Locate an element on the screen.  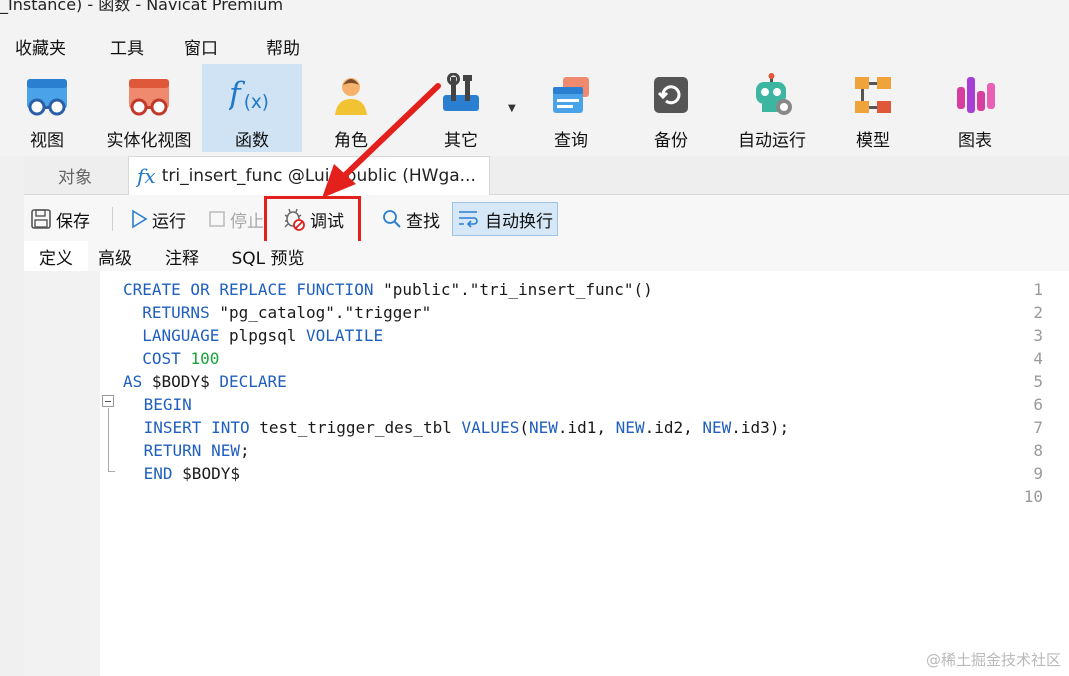
ribbon-automation-button: 自动运行 is located at coordinates (772, 108).